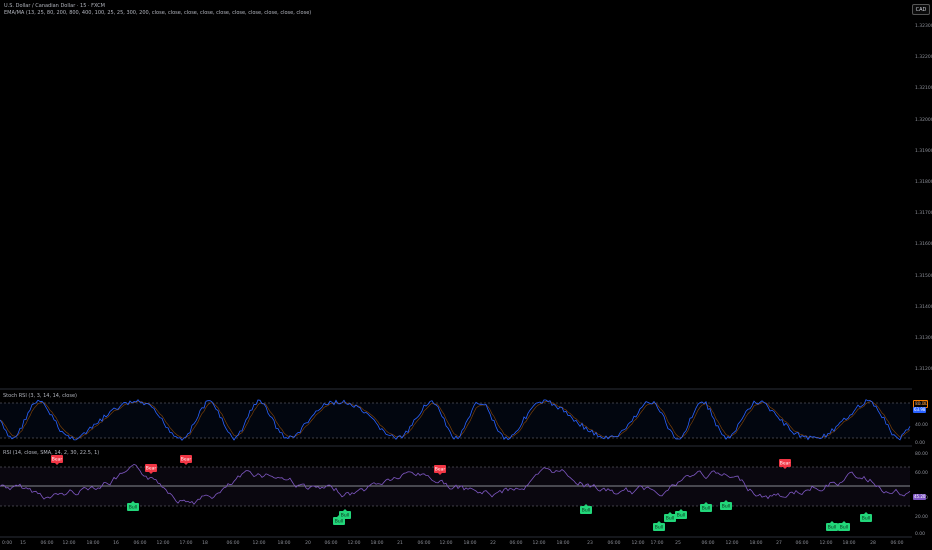 This screenshot has height=550, width=932. What do you see at coordinates (923, 182) in the screenshot?
I see `price-axis-label: 1.31800` at bounding box center [923, 182].